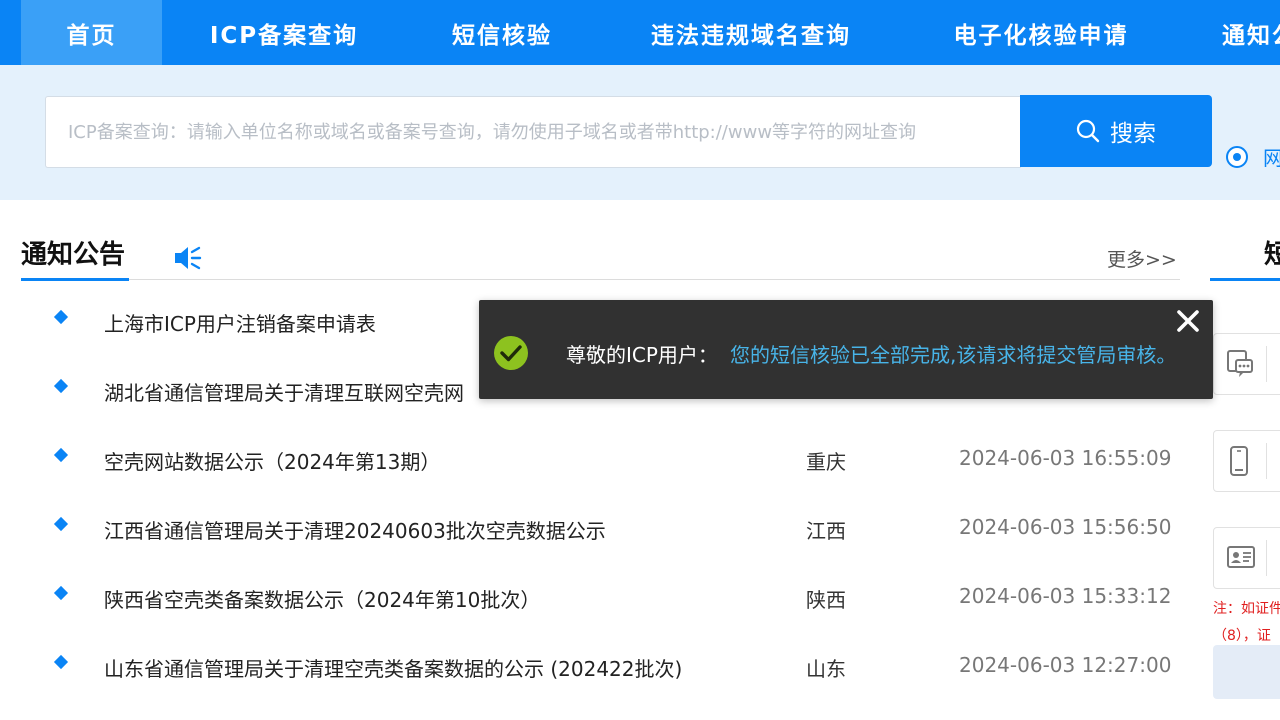  Describe the element at coordinates (1142, 258) in the screenshot. I see `more-link: 更多>>` at that location.